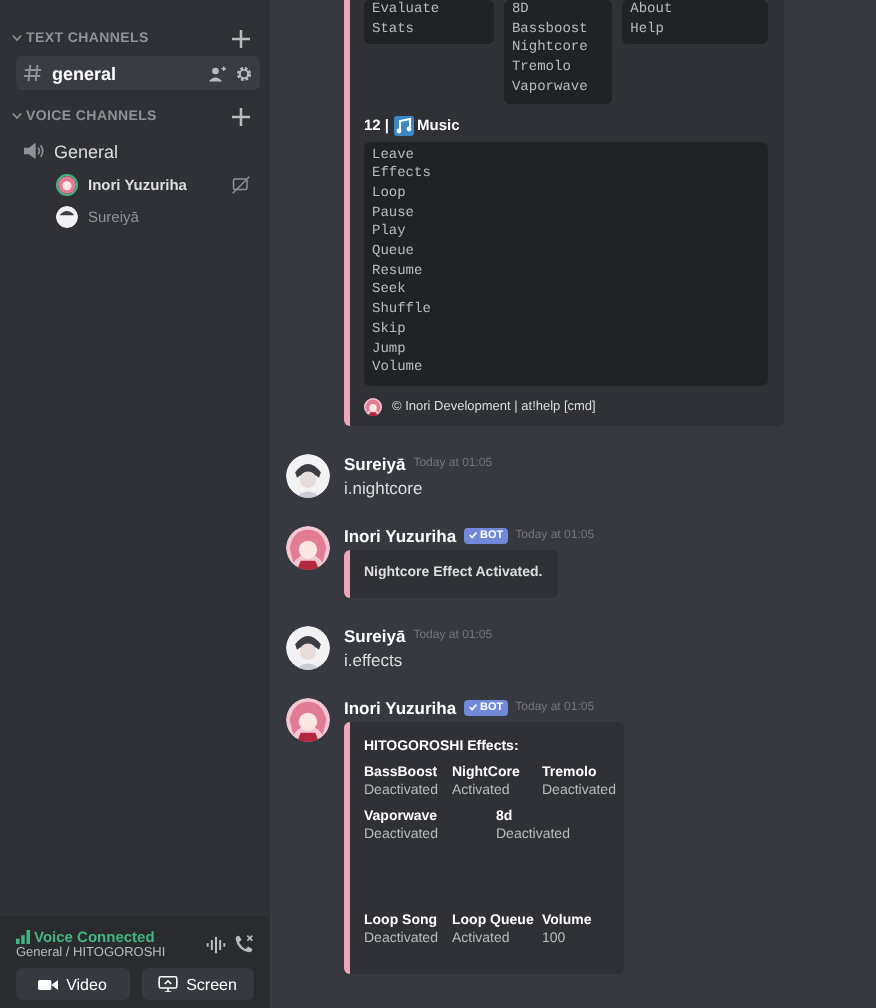  I want to click on screen-button: Screen, so click(197, 984).